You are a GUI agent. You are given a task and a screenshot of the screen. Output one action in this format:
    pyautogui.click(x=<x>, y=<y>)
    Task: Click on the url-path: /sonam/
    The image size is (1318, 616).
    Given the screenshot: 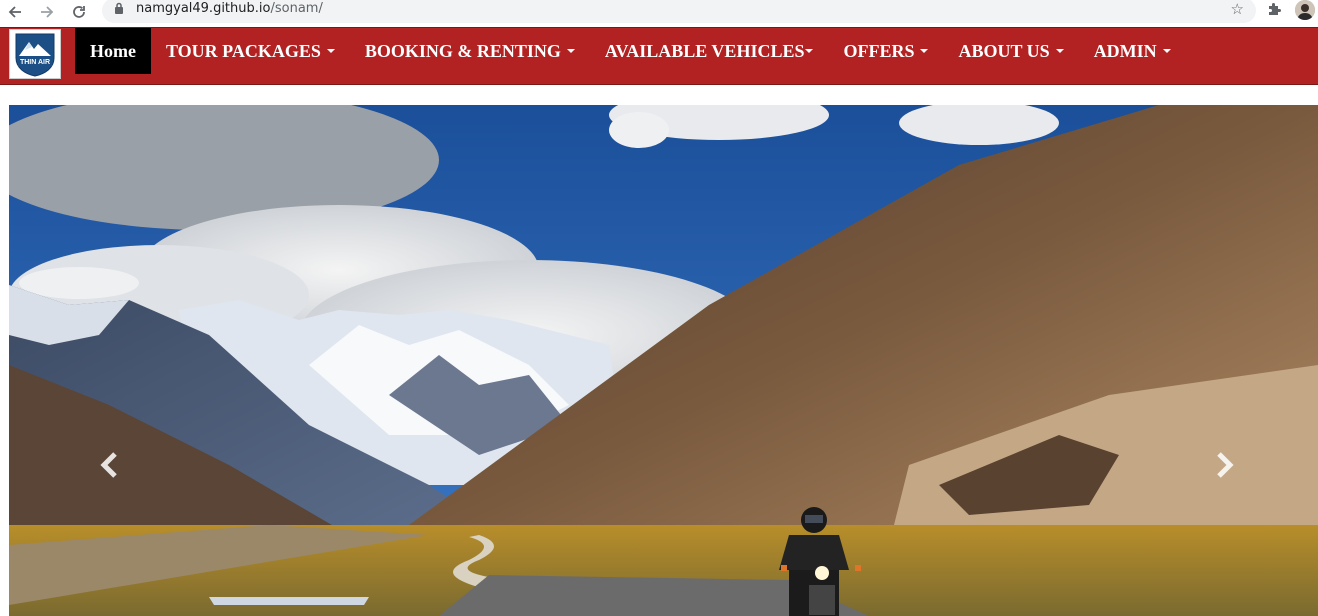 What is the action you would take?
    pyautogui.click(x=296, y=8)
    